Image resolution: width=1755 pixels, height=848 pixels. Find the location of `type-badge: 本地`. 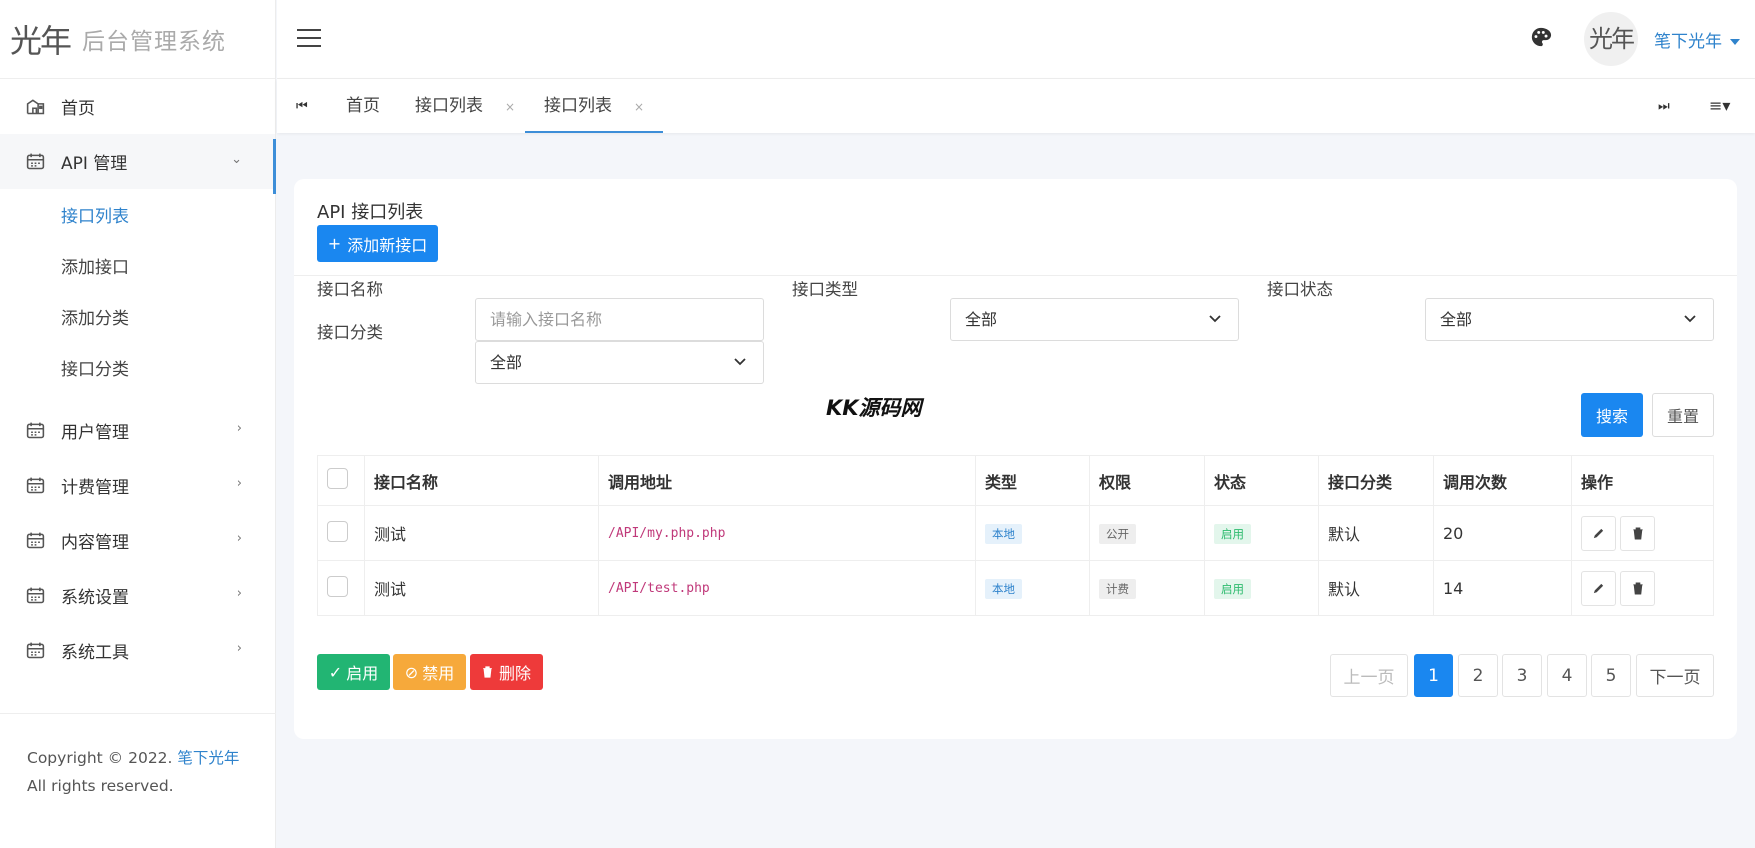

type-badge: 本地 is located at coordinates (1003, 588).